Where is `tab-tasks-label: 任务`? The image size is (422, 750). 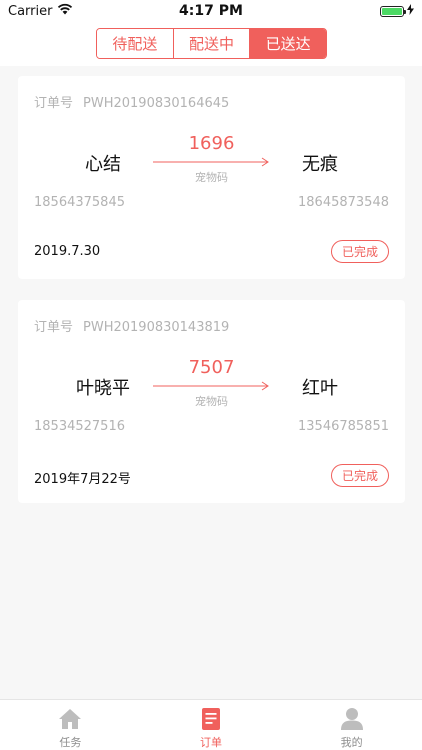
tab-tasks-label: 任务 is located at coordinates (70, 742).